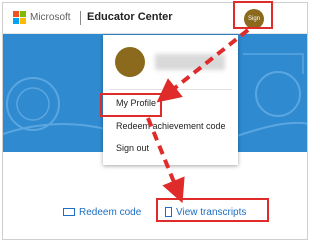 The height and width of the screenshot is (242, 320). I want to click on menu-divider, so click(170, 89).